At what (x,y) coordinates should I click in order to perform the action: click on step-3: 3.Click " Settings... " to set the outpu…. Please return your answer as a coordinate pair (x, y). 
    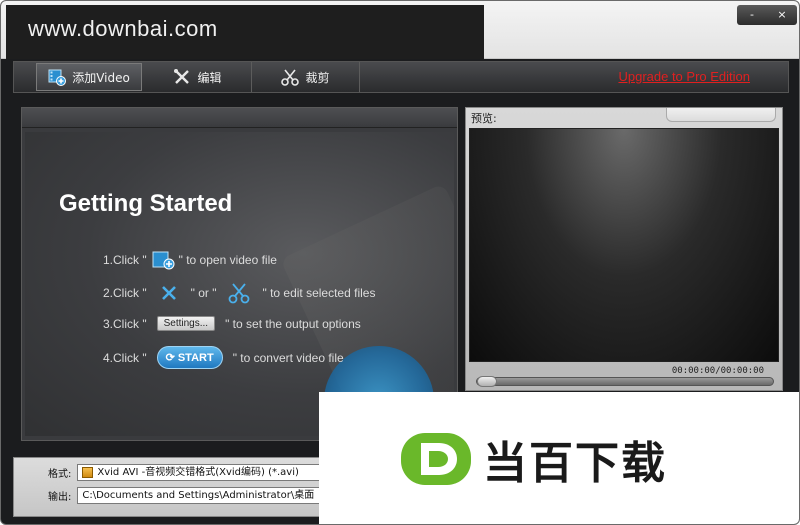
    Looking at the image, I should click on (232, 323).